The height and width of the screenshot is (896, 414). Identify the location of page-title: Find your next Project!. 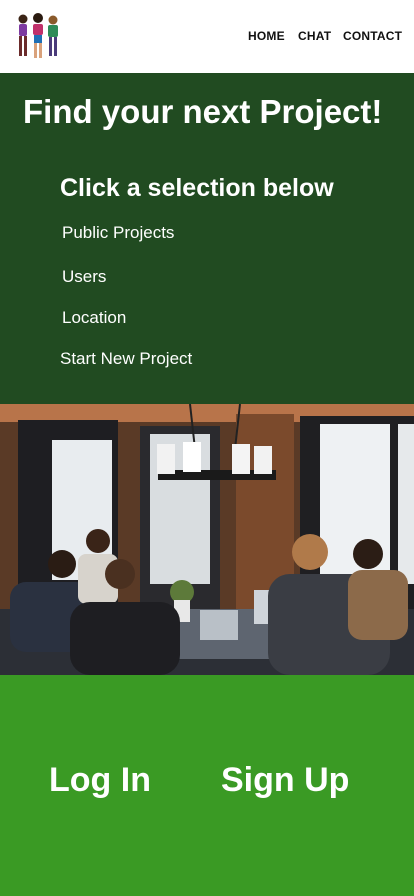
(203, 111).